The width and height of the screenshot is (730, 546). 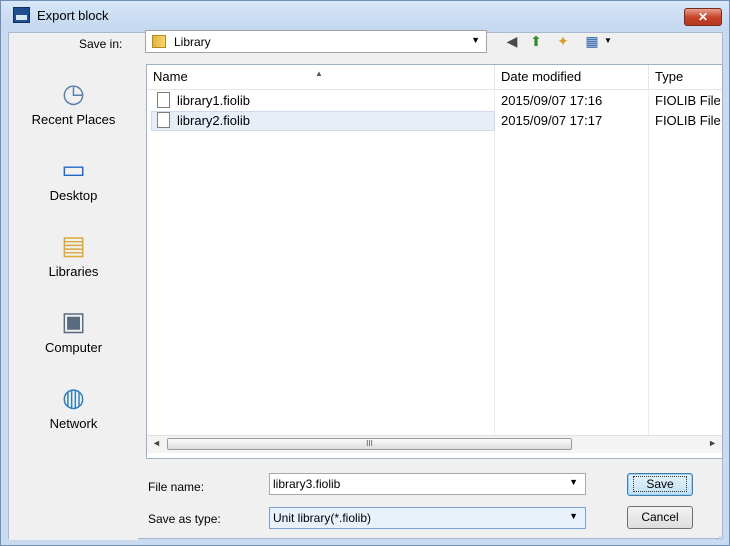 I want to click on save-button: Save, so click(x=660, y=484).